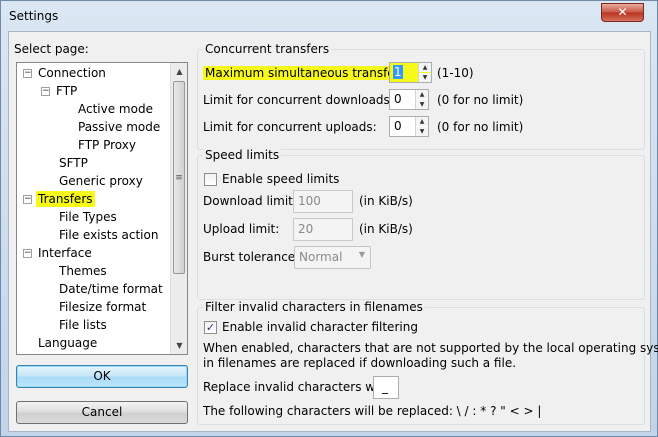 This screenshot has height=437, width=658. I want to click on download-limit-unit: (in KiB/s), so click(386, 201).